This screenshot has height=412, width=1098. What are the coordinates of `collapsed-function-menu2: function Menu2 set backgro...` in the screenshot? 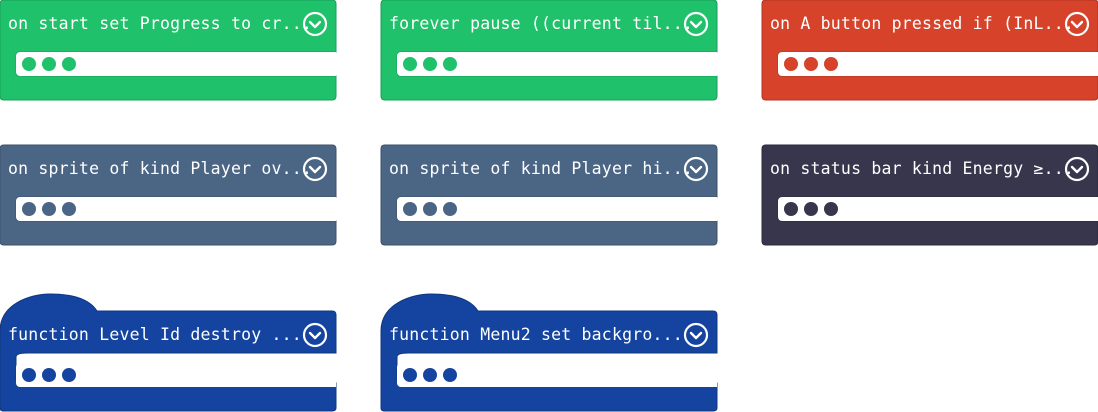 It's located at (549, 352).